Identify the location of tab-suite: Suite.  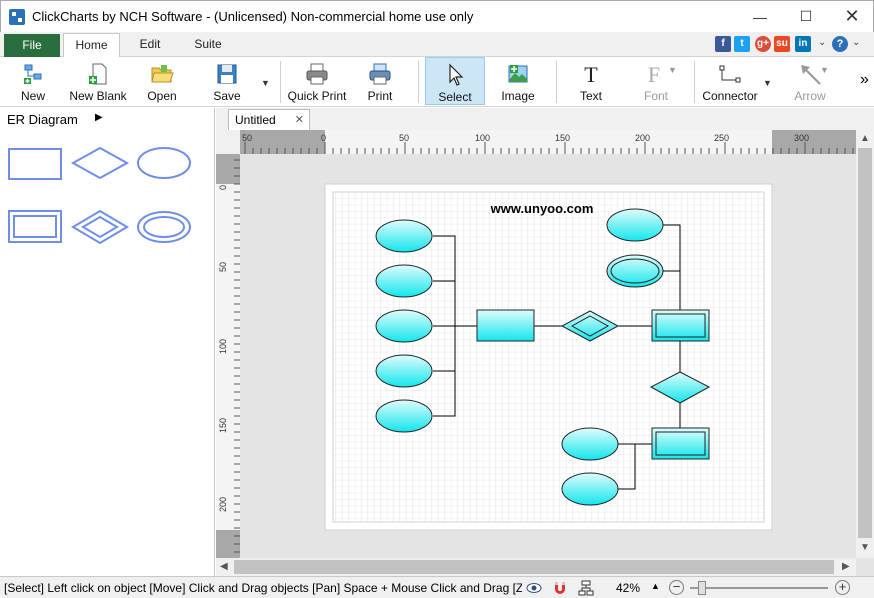
(208, 45).